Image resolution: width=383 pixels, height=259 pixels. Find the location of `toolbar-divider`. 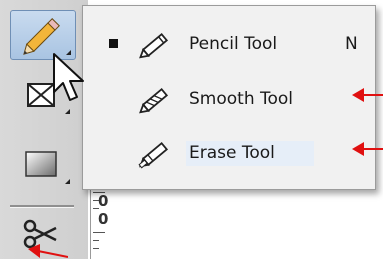

toolbar-divider is located at coordinates (42, 206).